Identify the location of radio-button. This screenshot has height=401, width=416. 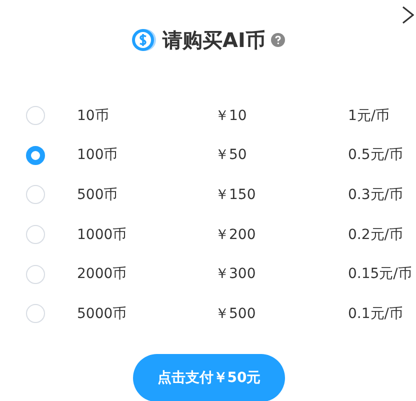
(35, 155).